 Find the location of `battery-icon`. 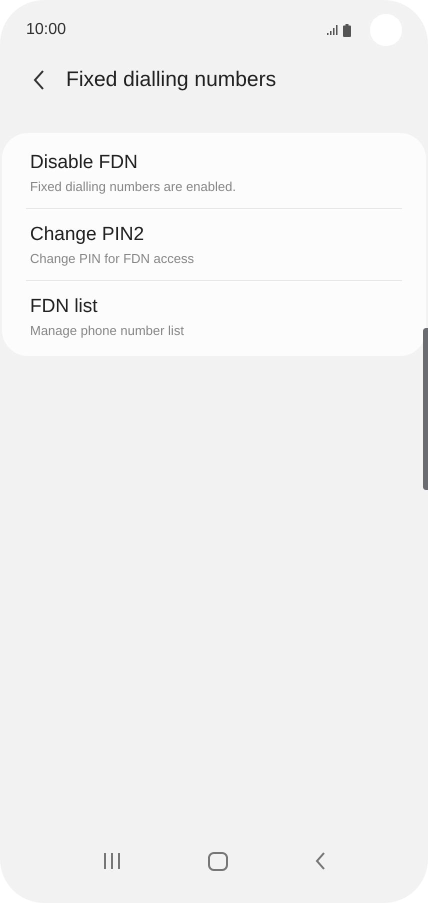

battery-icon is located at coordinates (347, 30).